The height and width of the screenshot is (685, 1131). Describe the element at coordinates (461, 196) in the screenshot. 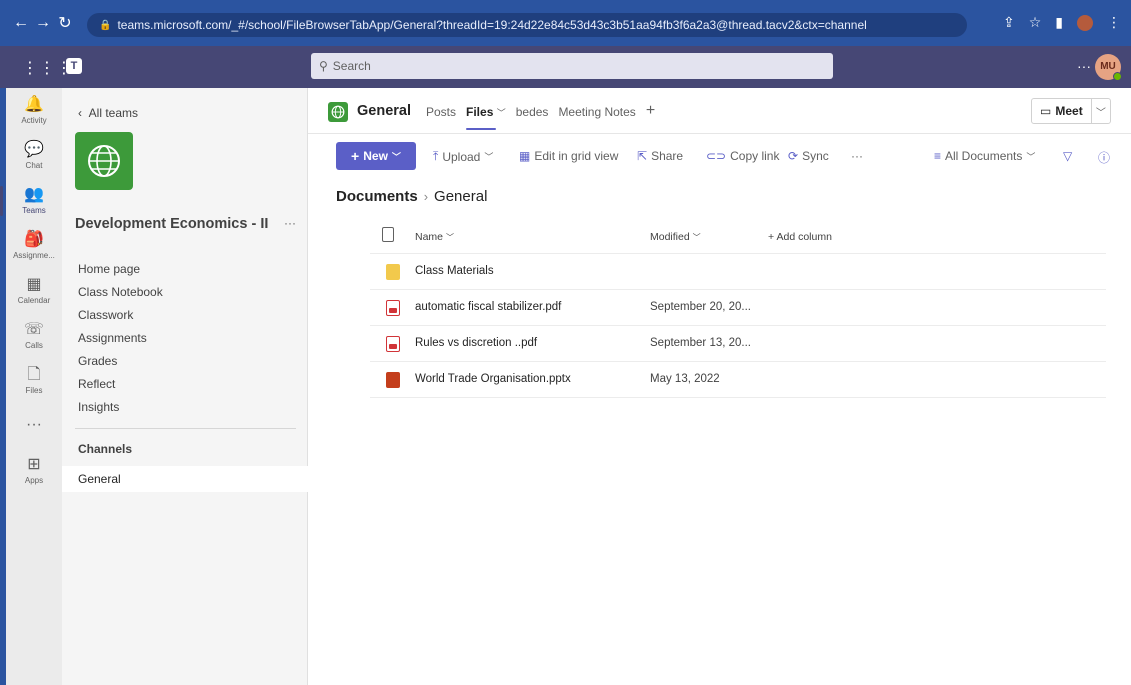

I see `breadcrumb-current: General` at that location.